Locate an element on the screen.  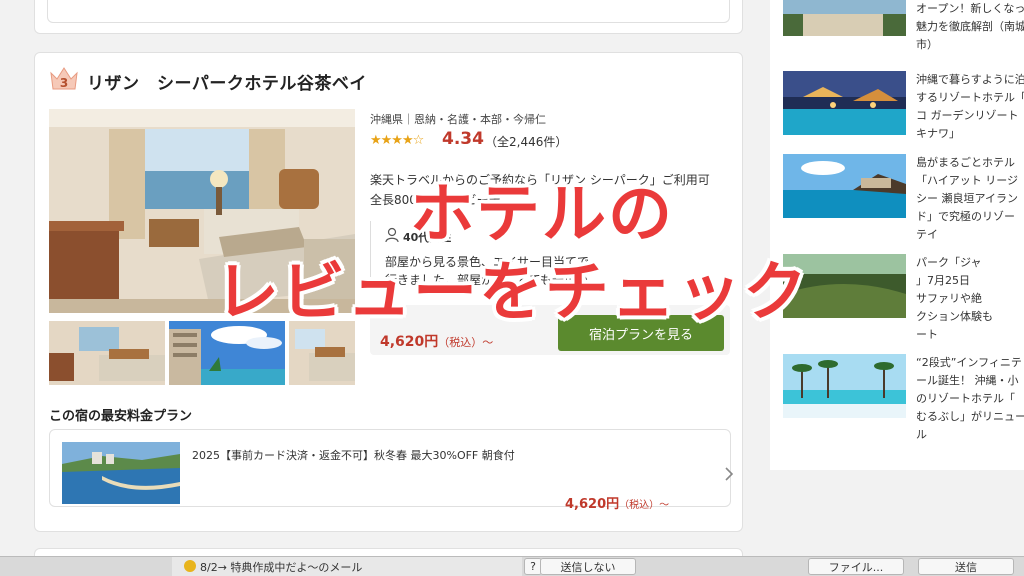
price-value: 4,620円 is located at coordinates (409, 342).